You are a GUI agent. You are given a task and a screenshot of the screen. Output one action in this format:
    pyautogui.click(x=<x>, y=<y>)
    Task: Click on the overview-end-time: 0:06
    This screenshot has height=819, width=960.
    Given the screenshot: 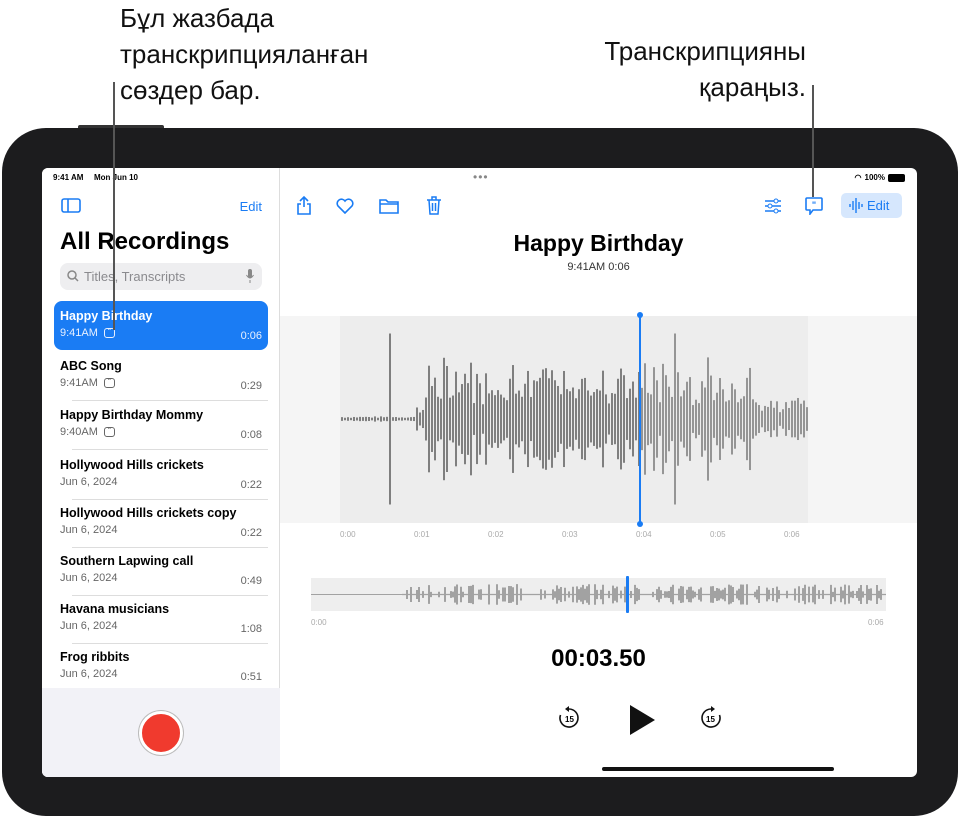 What is the action you would take?
    pyautogui.click(x=876, y=622)
    